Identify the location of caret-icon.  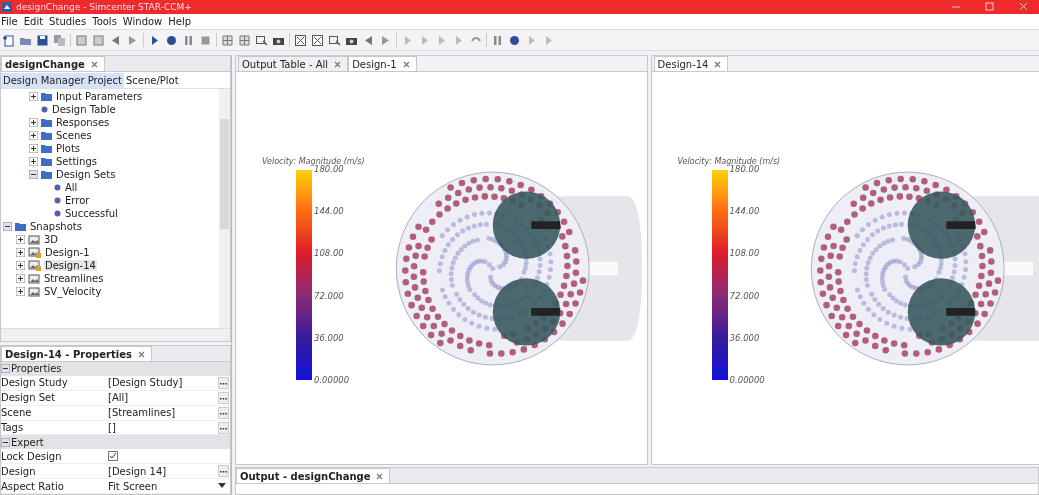
(222, 486).